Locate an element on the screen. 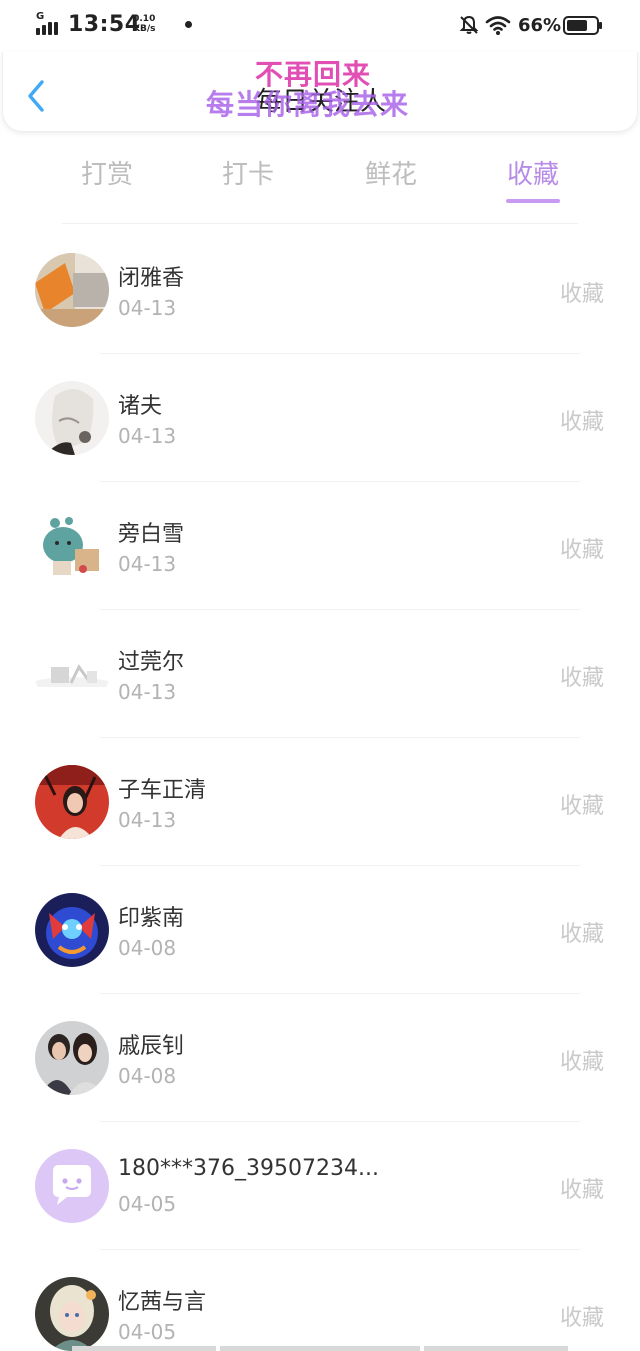 The height and width of the screenshot is (1351, 640). user-name: 诸夫 is located at coordinates (140, 406).